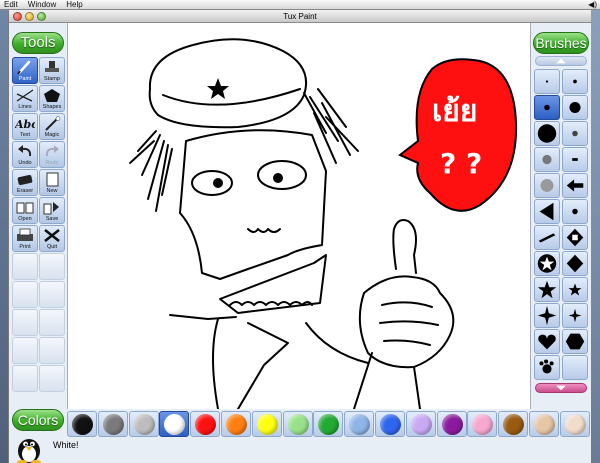 This screenshot has width=600, height=463. What do you see at coordinates (25, 219) in the screenshot?
I see `tool-label: Open` at bounding box center [25, 219].